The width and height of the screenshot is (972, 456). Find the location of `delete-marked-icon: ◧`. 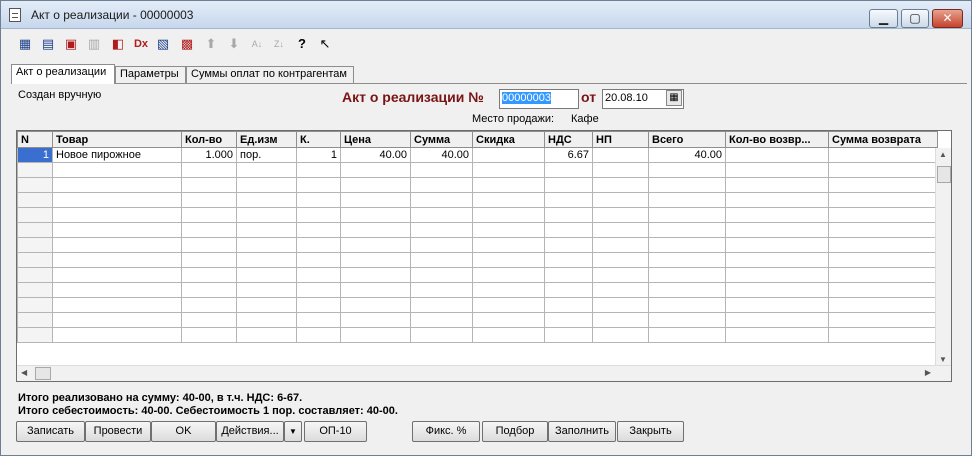

delete-marked-icon: ◧ is located at coordinates (118, 44).